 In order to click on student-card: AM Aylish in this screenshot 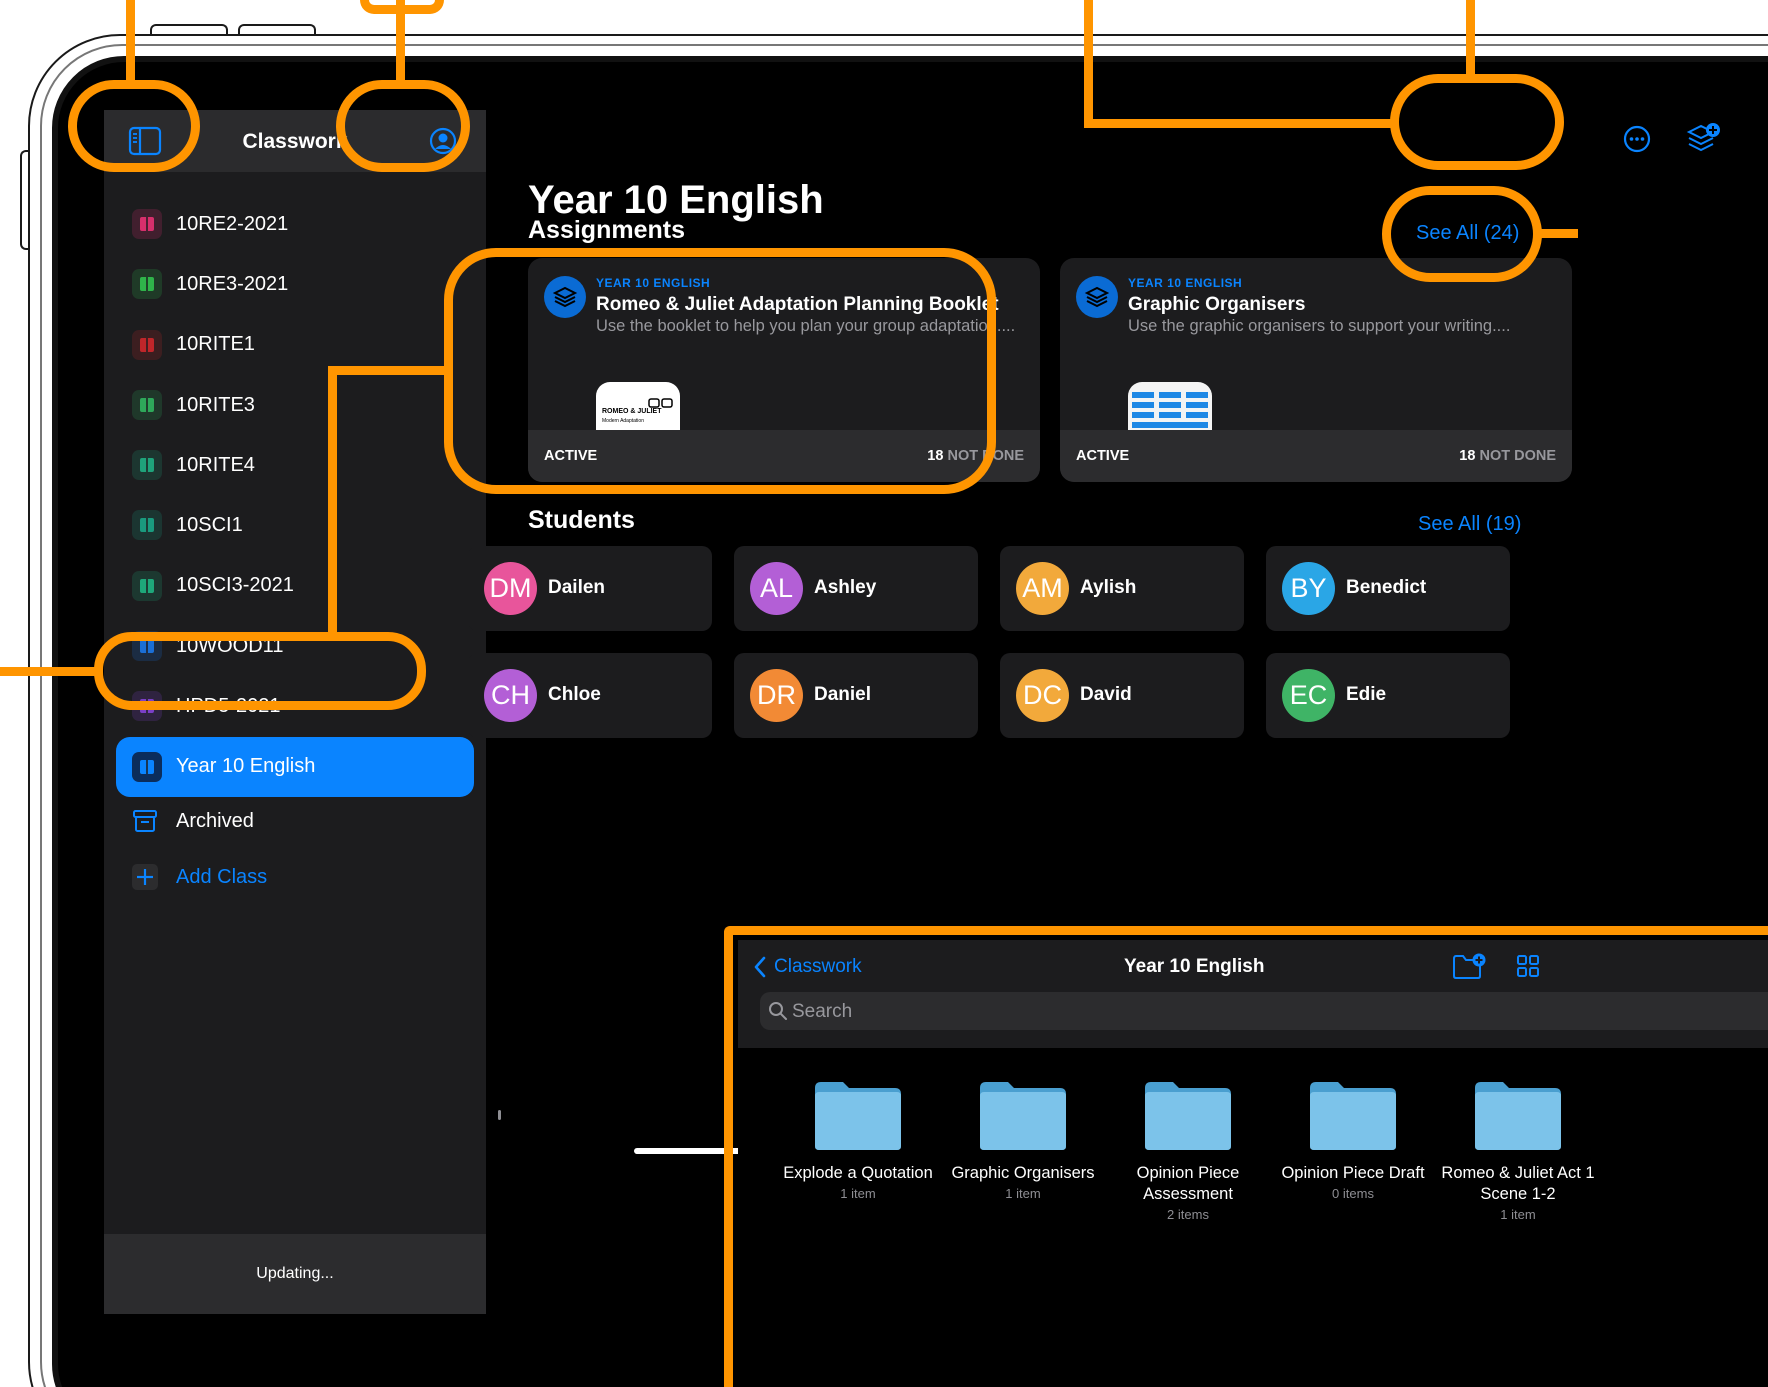, I will do `click(1122, 588)`.